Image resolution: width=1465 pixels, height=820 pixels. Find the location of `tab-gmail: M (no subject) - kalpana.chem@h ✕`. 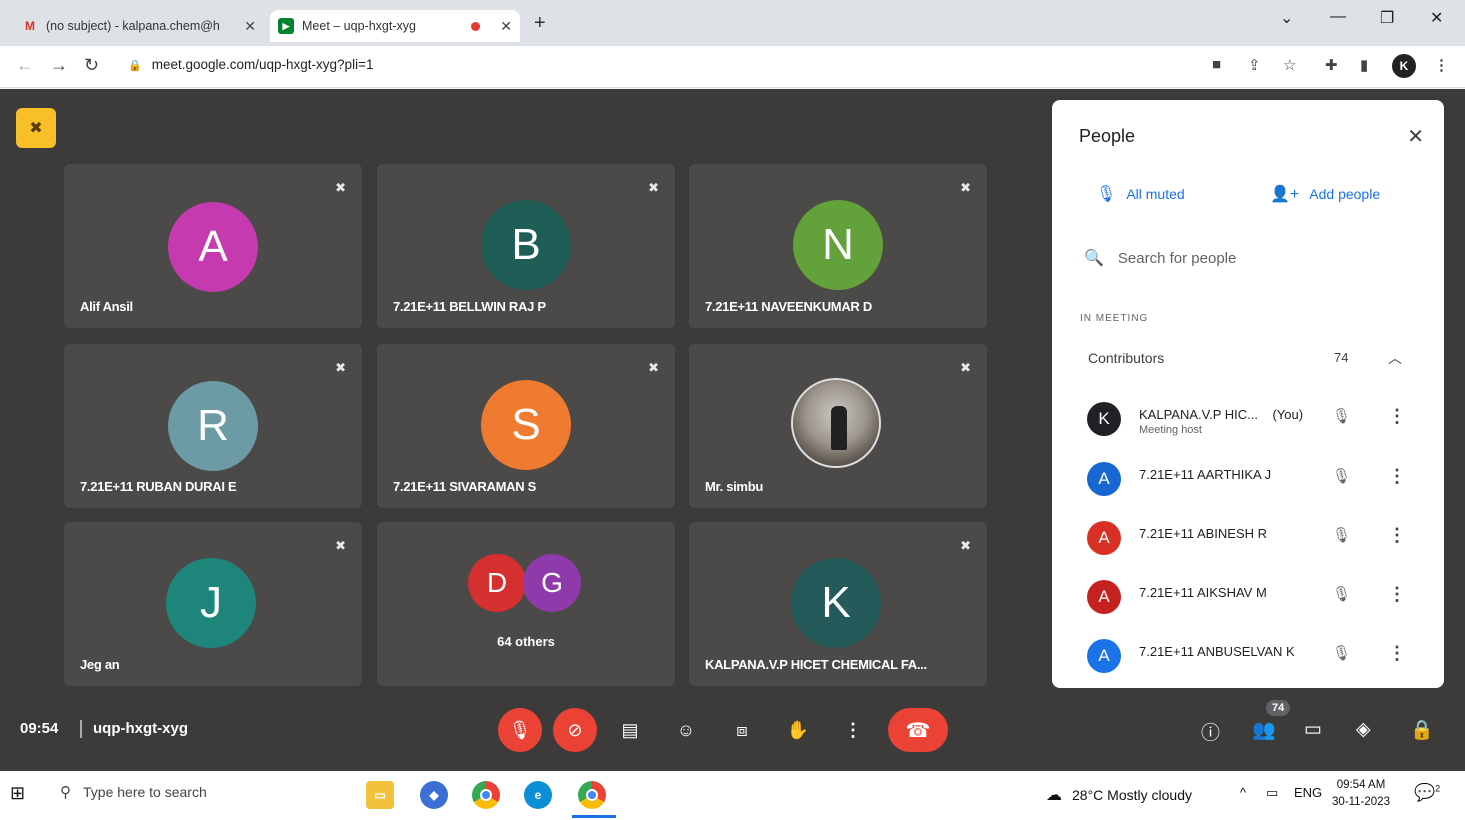

tab-gmail: M (no subject) - kalpana.chem@h ✕ is located at coordinates (140, 26).